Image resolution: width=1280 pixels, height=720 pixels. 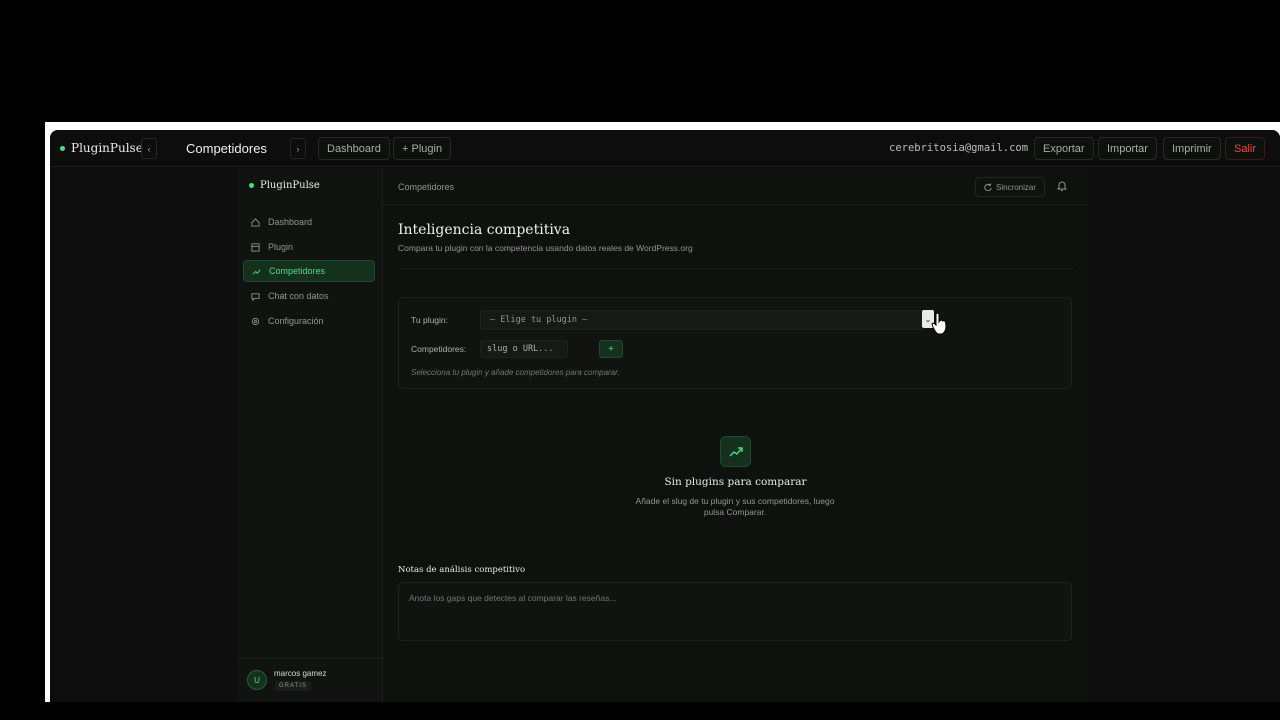 What do you see at coordinates (226, 148) in the screenshot?
I see `page-title: Competidores` at bounding box center [226, 148].